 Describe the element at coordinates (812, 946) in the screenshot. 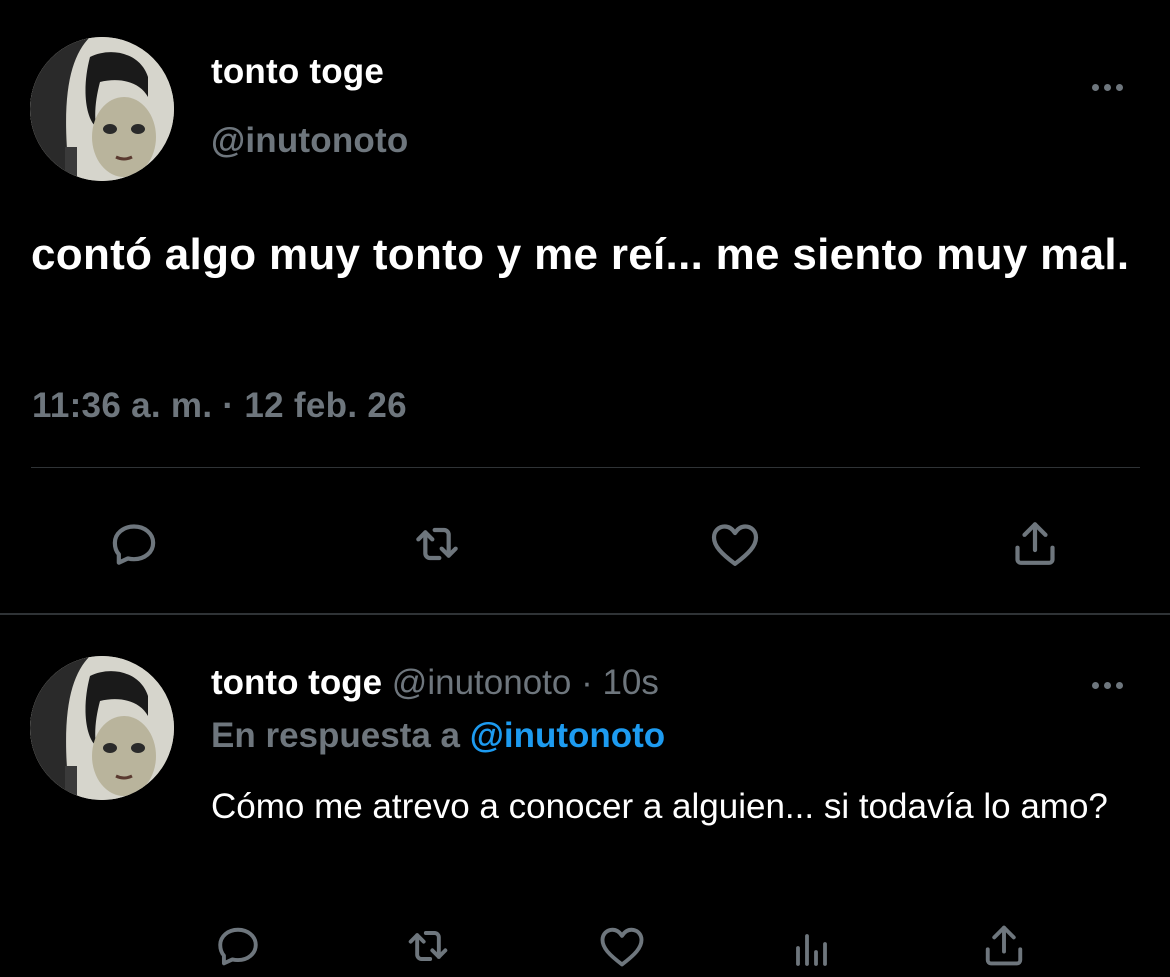

I see `analytics-icon` at that location.